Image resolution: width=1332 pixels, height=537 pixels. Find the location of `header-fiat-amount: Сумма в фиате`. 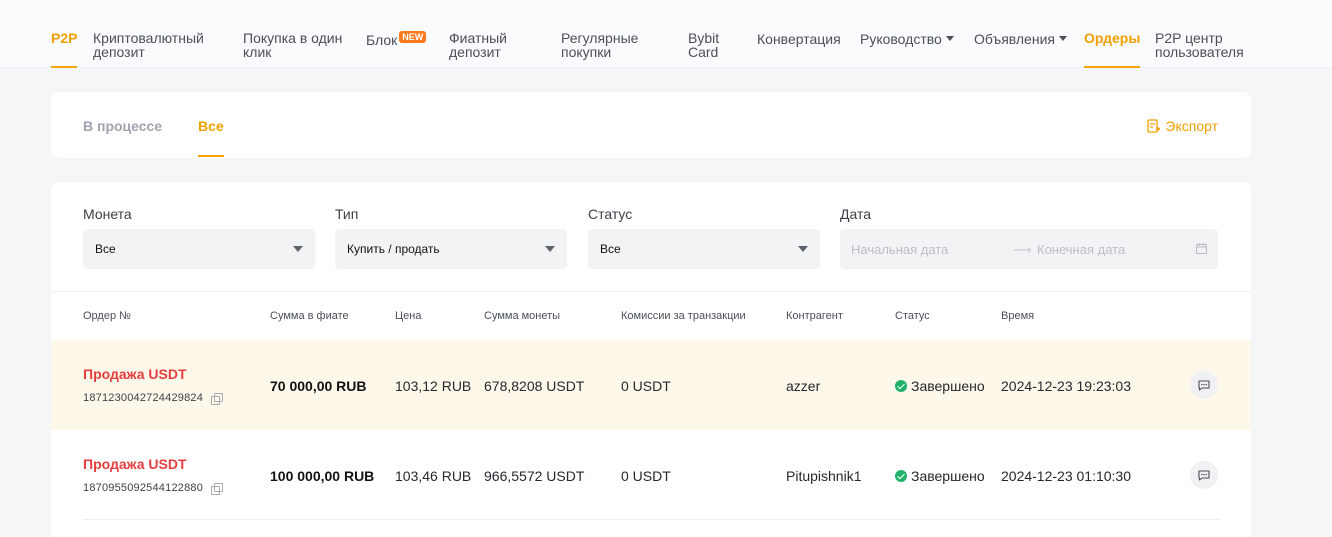

header-fiat-amount: Сумма в фиате is located at coordinates (309, 316).